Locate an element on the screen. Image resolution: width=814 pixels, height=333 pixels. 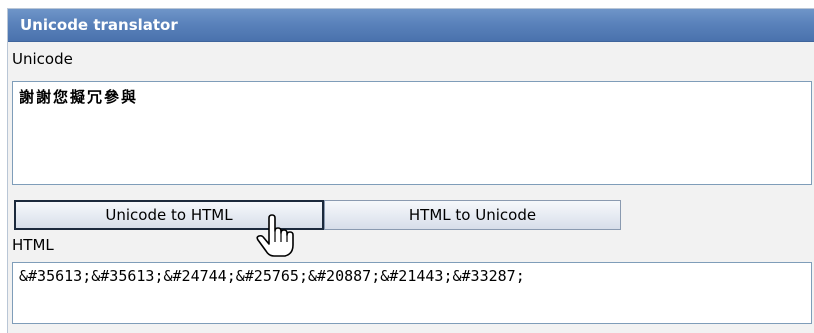
html-to-unicode-button: HTML to Unicode is located at coordinates (472, 215).